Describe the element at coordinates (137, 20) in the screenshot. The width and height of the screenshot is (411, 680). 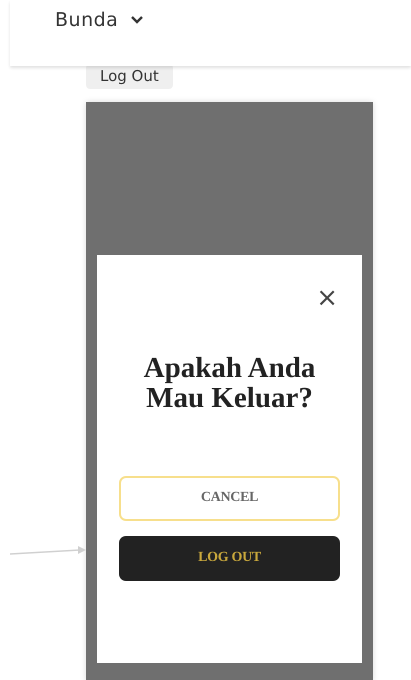
I see `chevron-down-icon` at that location.